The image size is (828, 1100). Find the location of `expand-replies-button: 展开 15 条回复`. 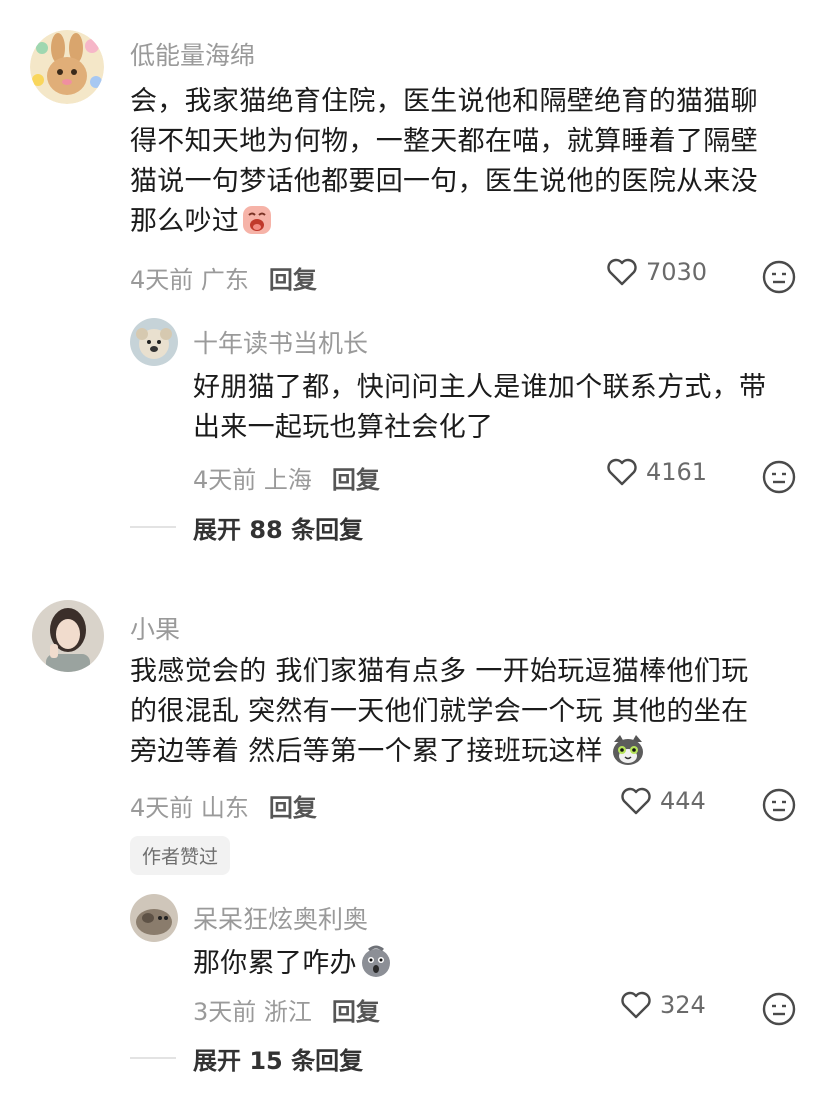

expand-replies-button: 展开 15 条回复 is located at coordinates (278, 1058).